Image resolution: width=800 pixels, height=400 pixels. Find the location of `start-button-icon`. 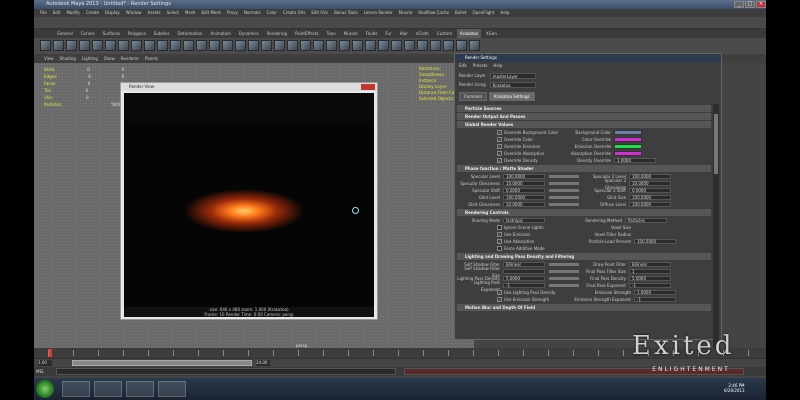

start-button-icon is located at coordinates (45, 389).